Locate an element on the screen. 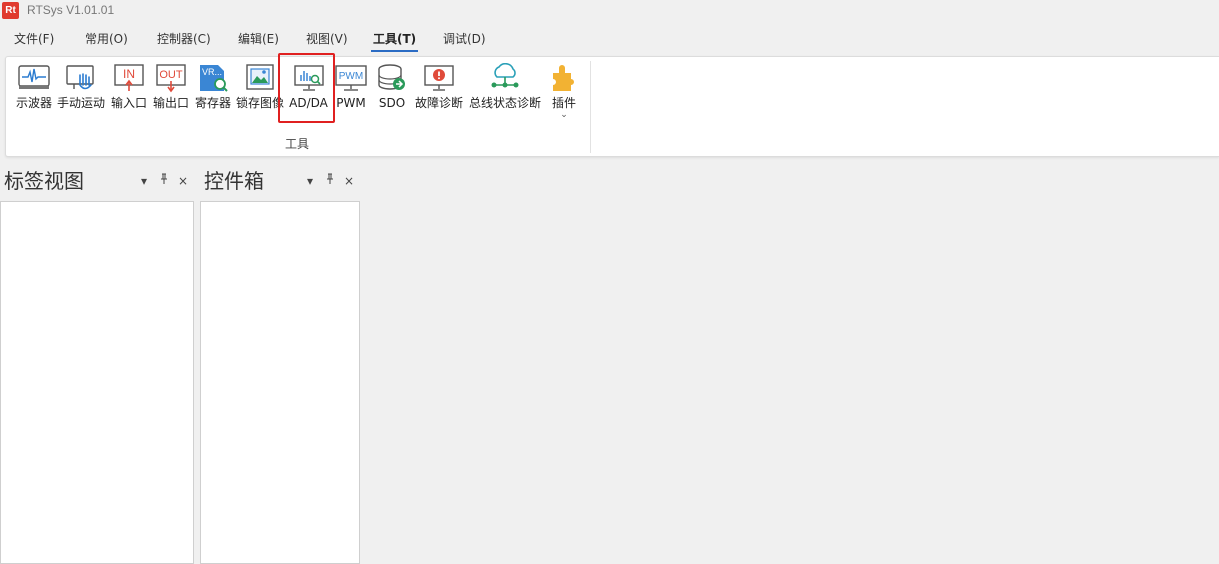  tool-label: PWM is located at coordinates (351, 103).